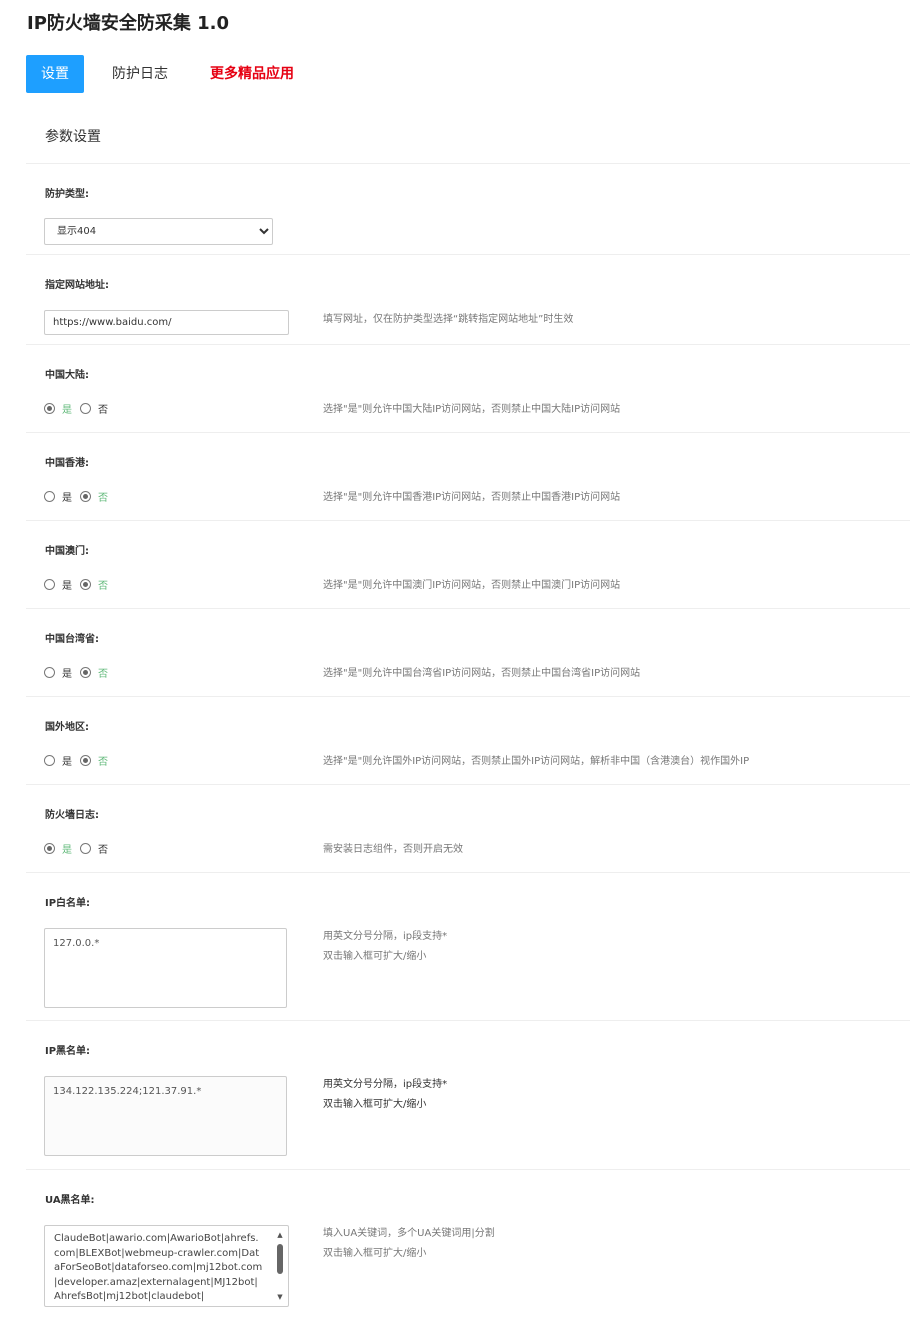 This screenshot has width=910, height=1320. What do you see at coordinates (77, 285) in the screenshot?
I see `label-site-url: 指定网站地址:` at bounding box center [77, 285].